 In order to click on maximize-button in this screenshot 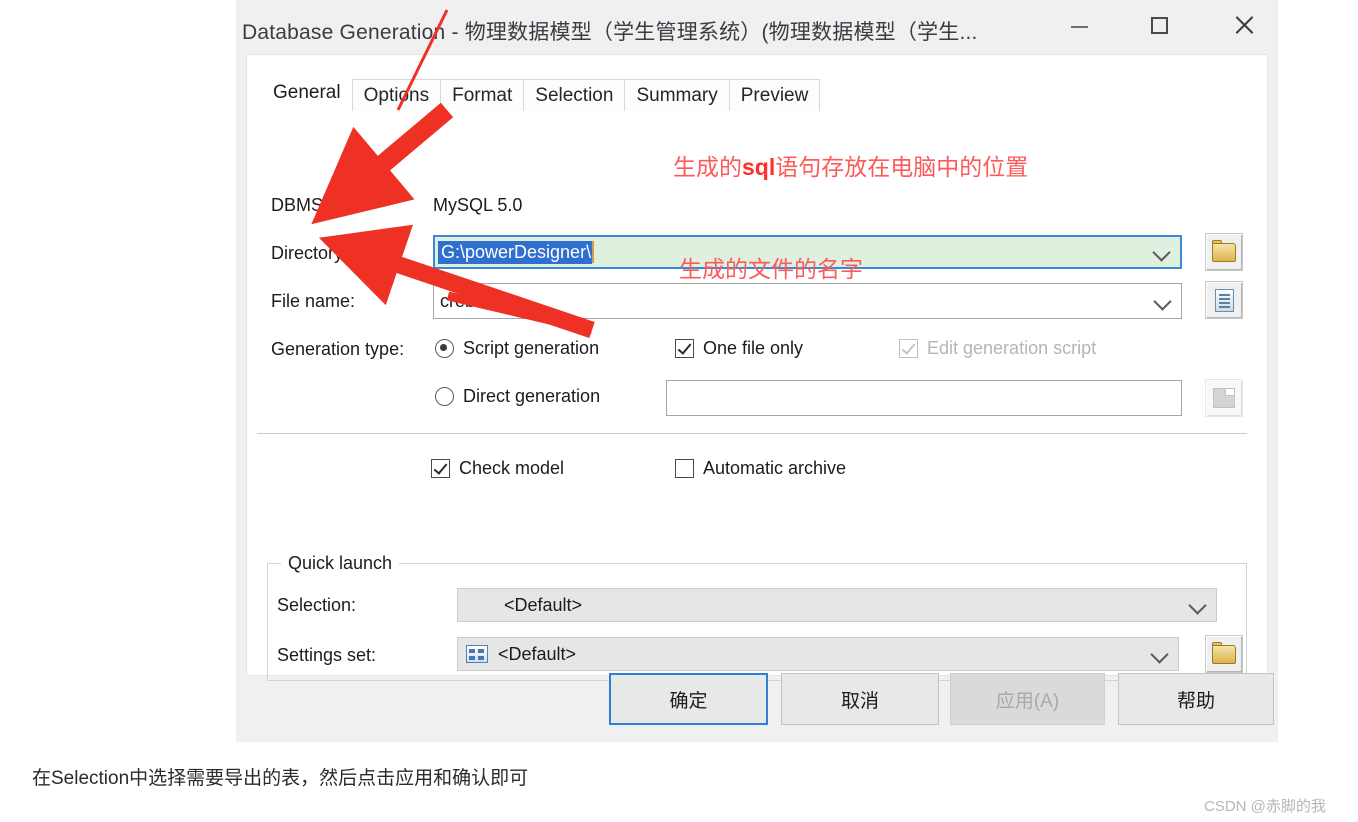, I will do `click(1159, 25)`.